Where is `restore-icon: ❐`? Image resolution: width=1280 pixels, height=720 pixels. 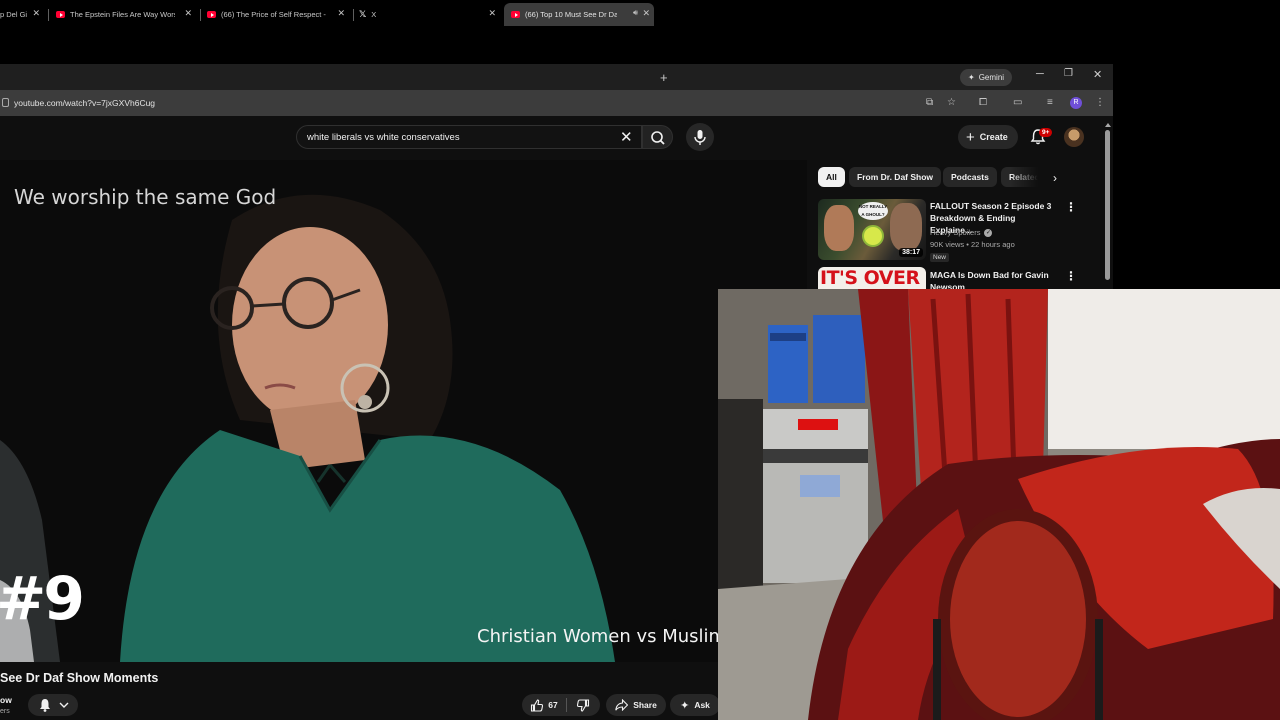 restore-icon: ❐ is located at coordinates (1068, 73).